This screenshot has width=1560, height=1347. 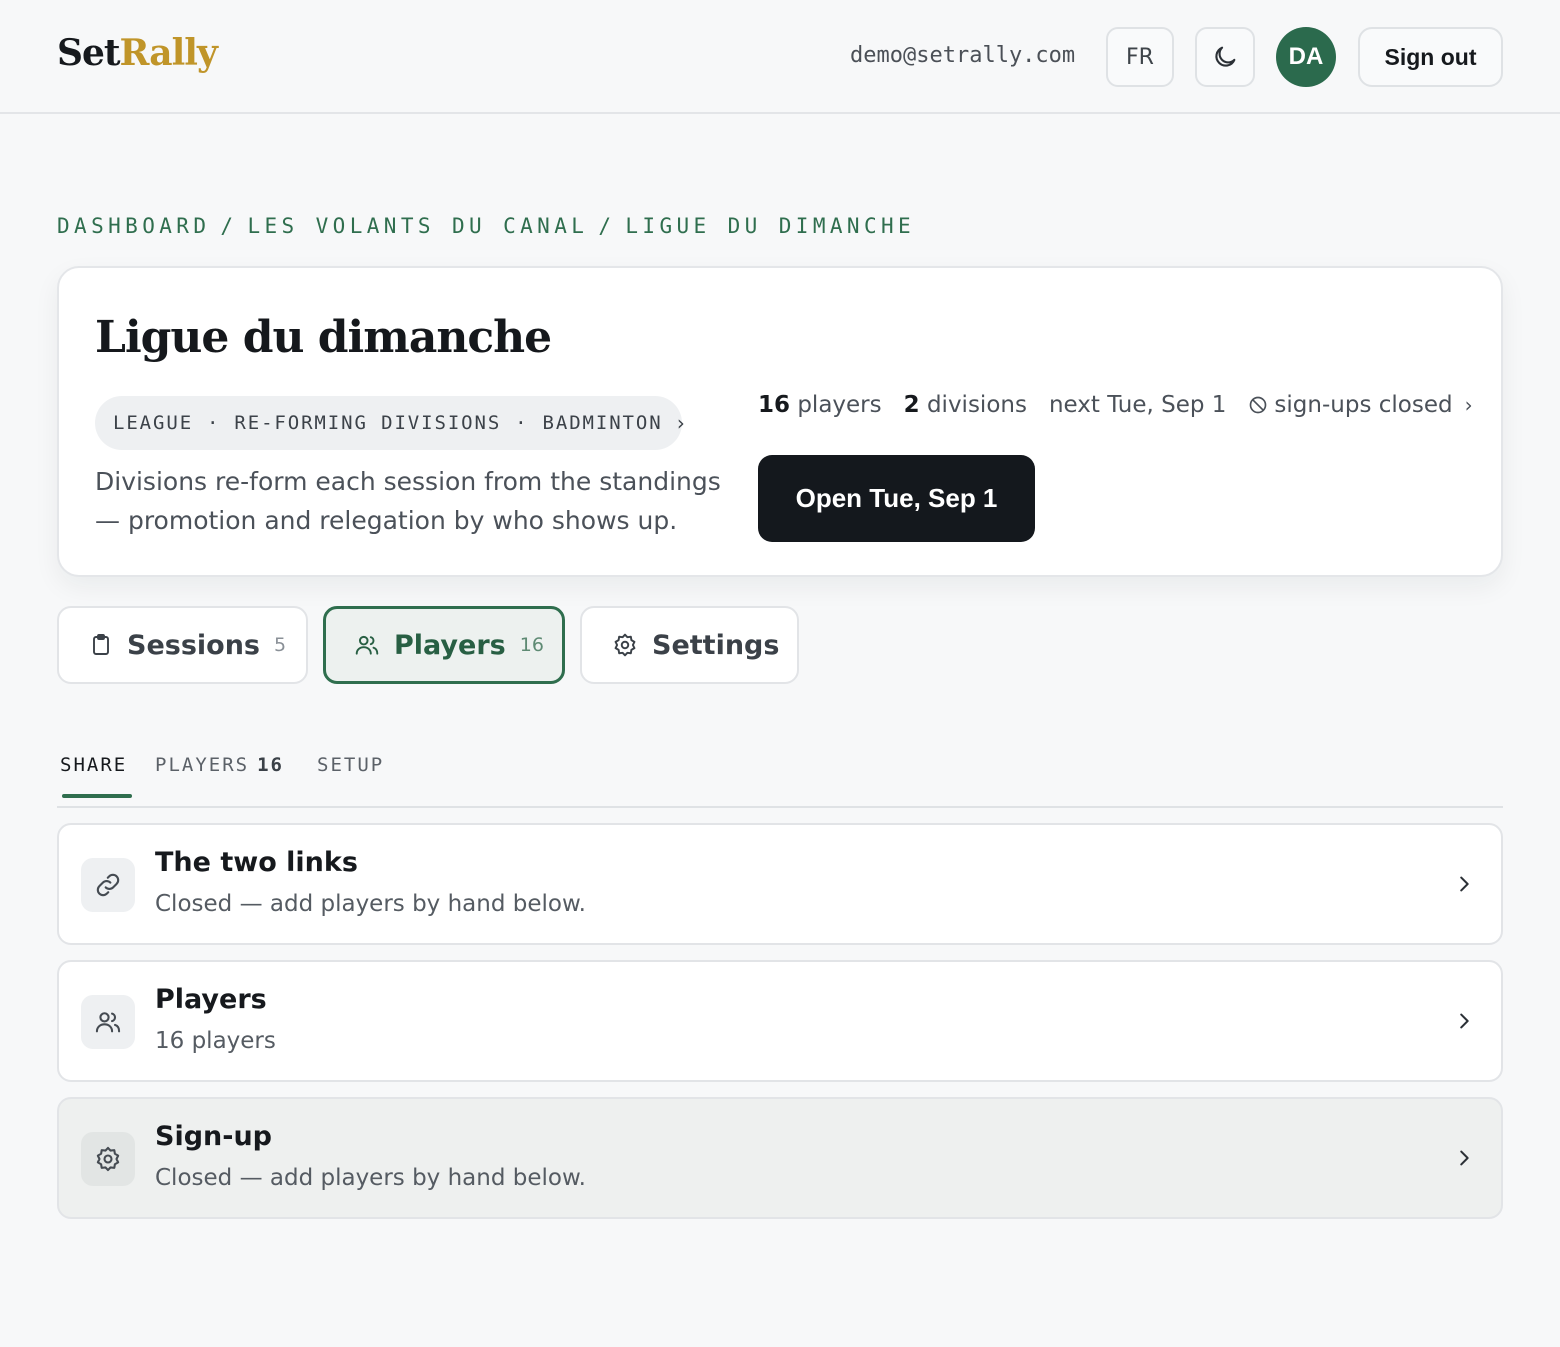 I want to click on tab-sessions: Sessions 5, so click(x=182, y=645).